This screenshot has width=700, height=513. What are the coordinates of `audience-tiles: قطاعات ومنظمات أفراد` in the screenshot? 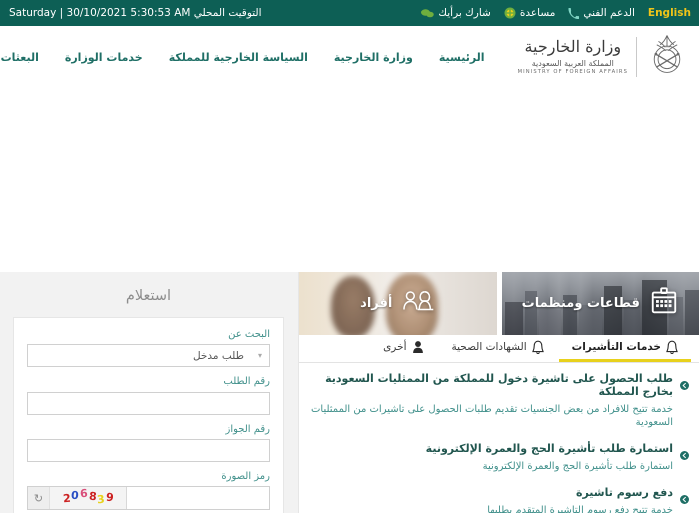 It's located at (500, 303).